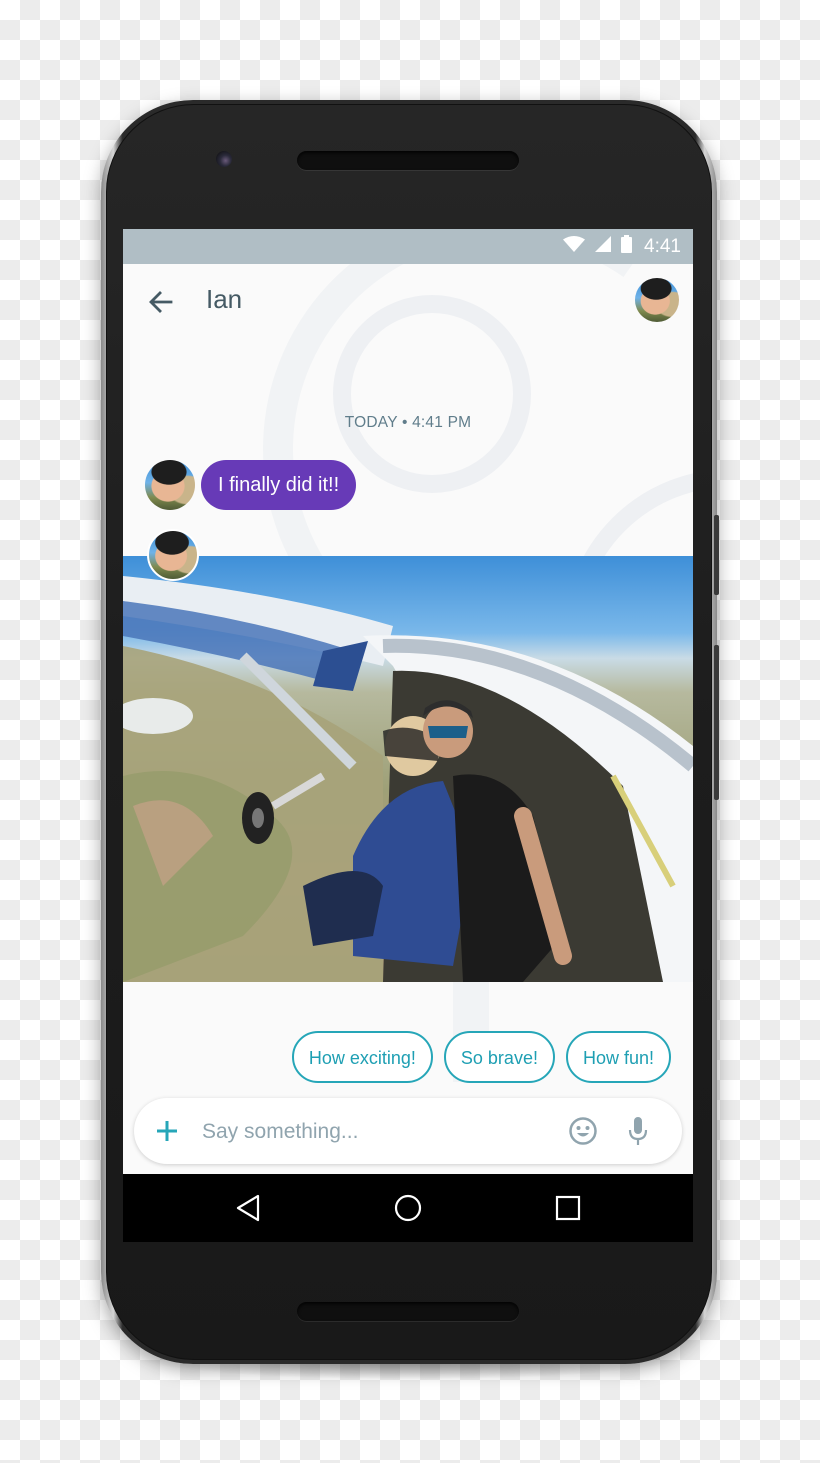  Describe the element at coordinates (362, 1057) in the screenshot. I see `smart-reply-chip: How exciting!` at that location.